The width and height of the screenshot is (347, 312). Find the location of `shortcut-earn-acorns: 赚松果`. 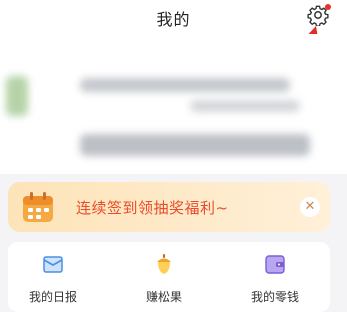

shortcut-earn-acorns: 赚松果 is located at coordinates (164, 282).